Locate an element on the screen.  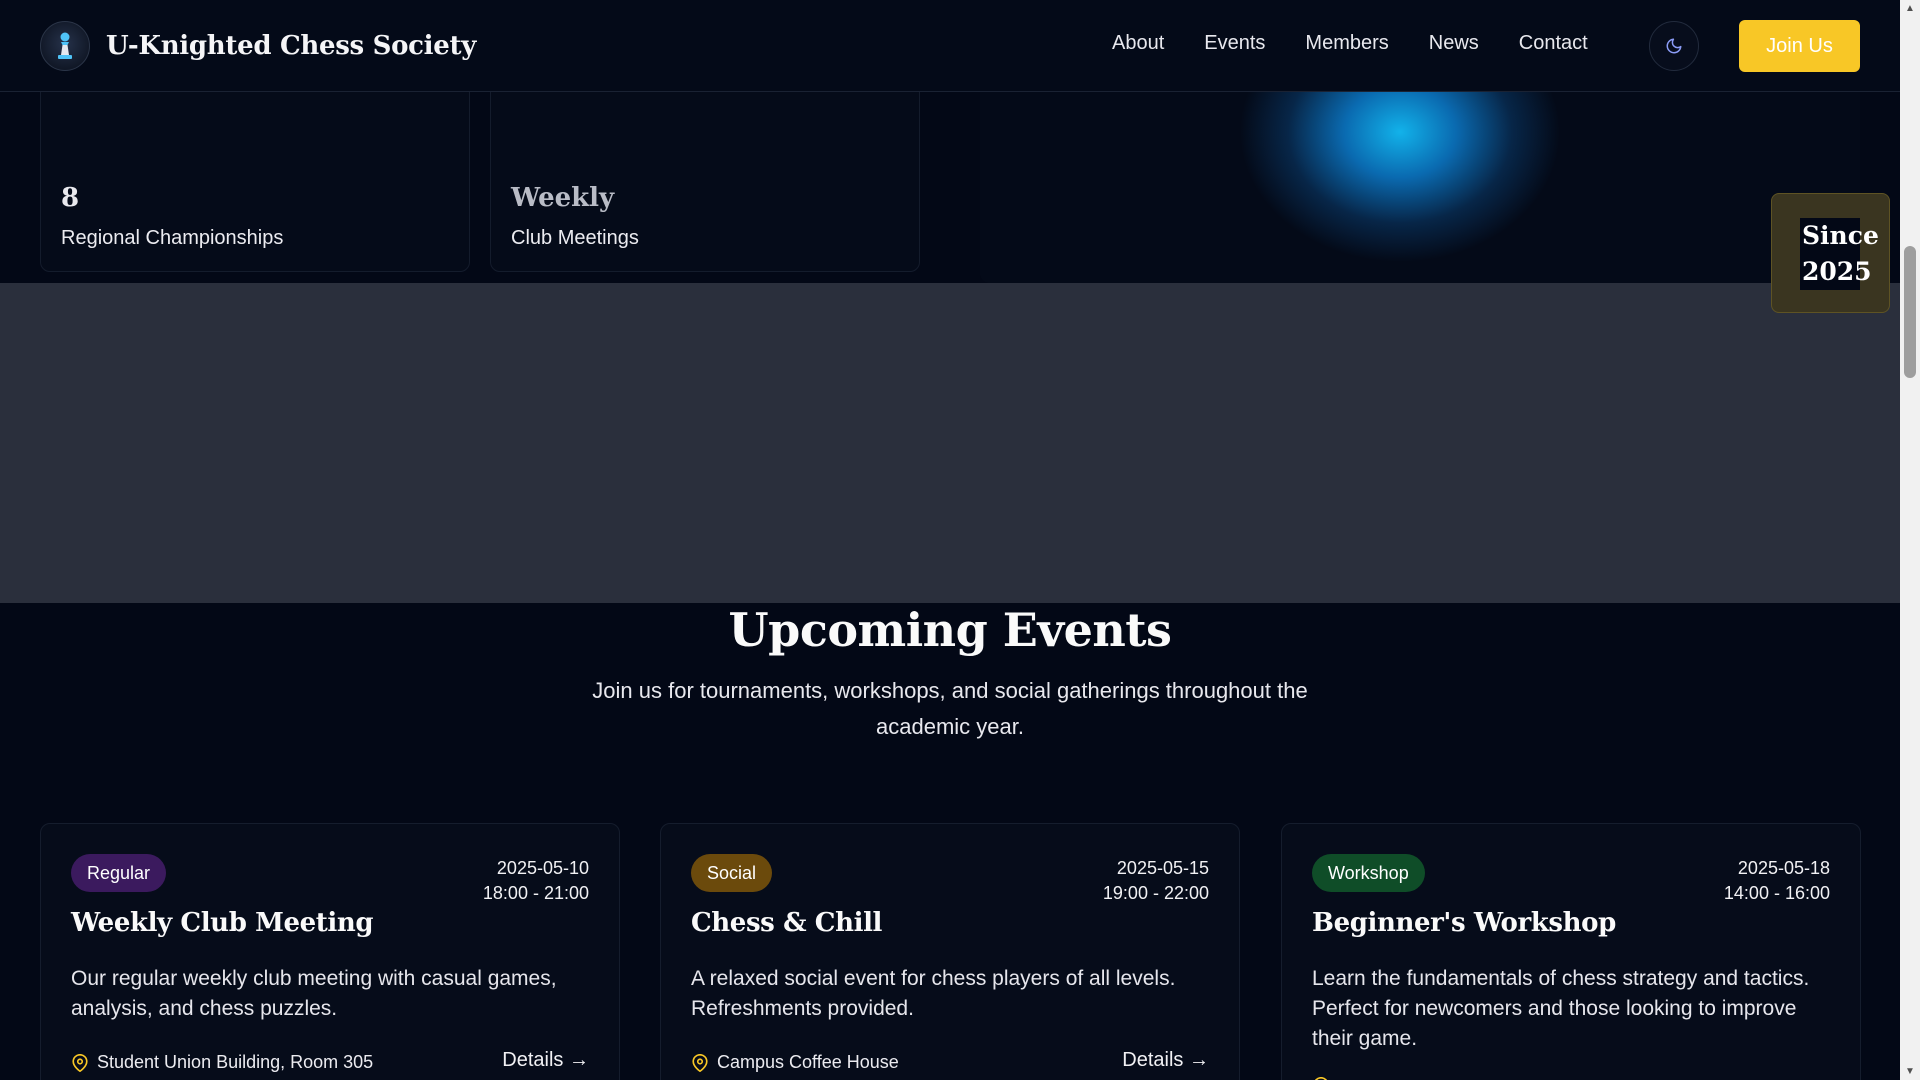
event-date: 2025-05-15 is located at coordinates (1162, 868).